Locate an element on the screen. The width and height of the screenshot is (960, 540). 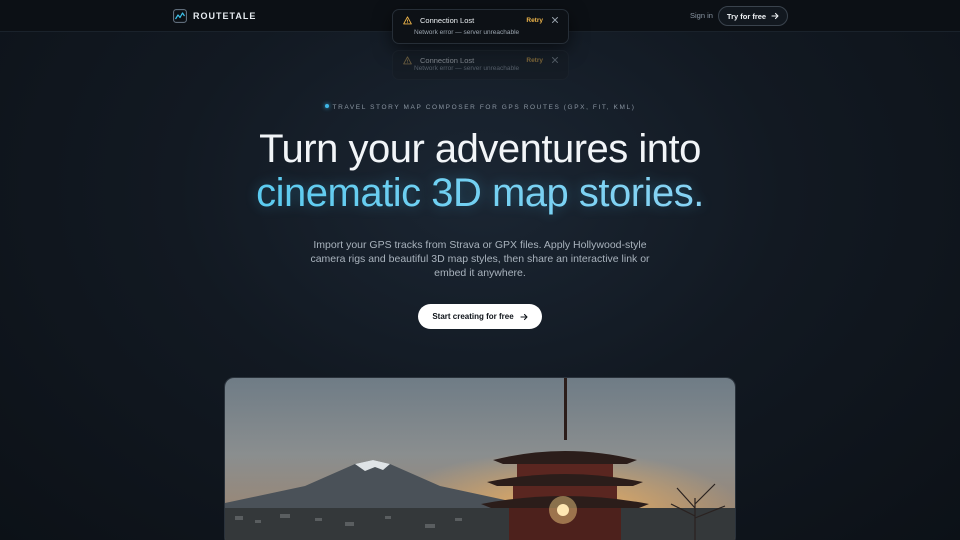
start-creating-label: Start creating for free is located at coordinates (473, 316).